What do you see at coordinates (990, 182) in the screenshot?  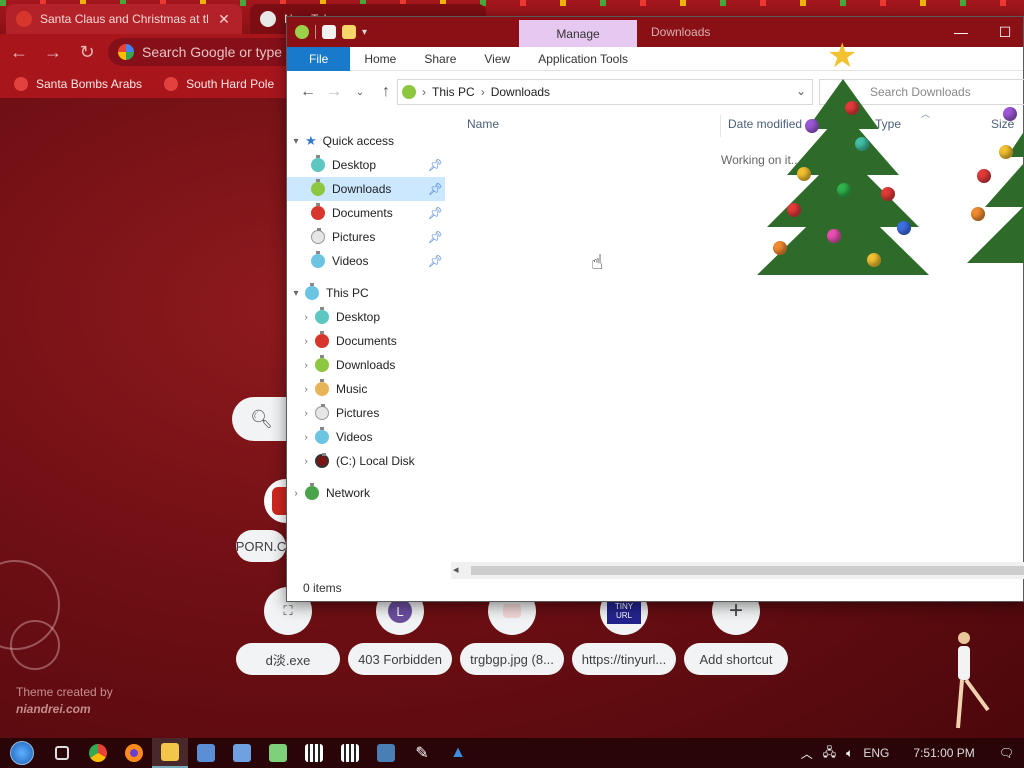 I see `christmas-tree-decoration` at bounding box center [990, 182].